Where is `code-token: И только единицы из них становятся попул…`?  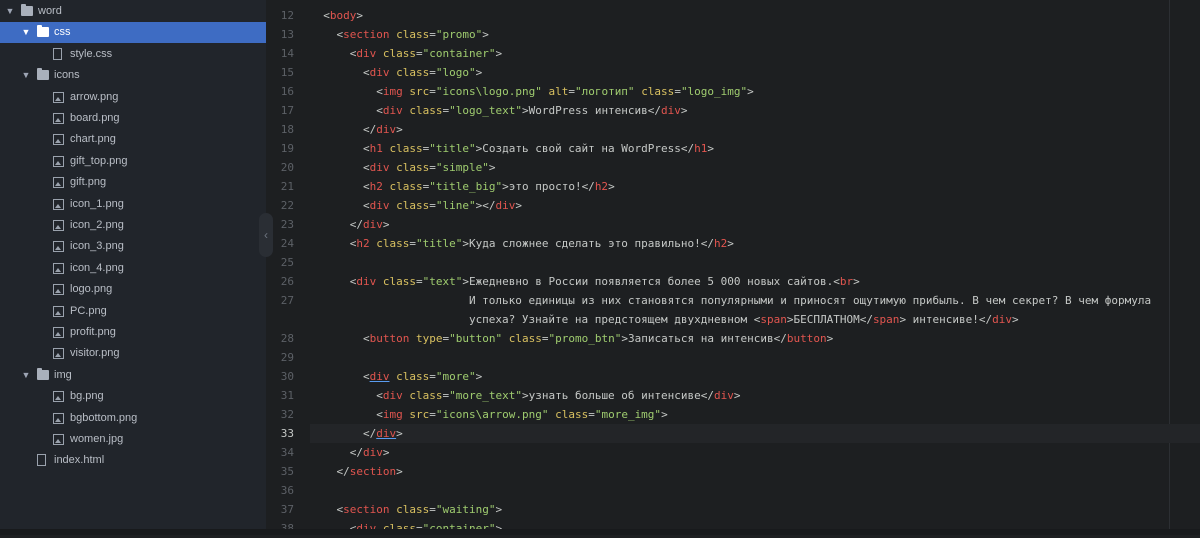 code-token: И только единицы из них становятся попул… is located at coordinates (731, 300).